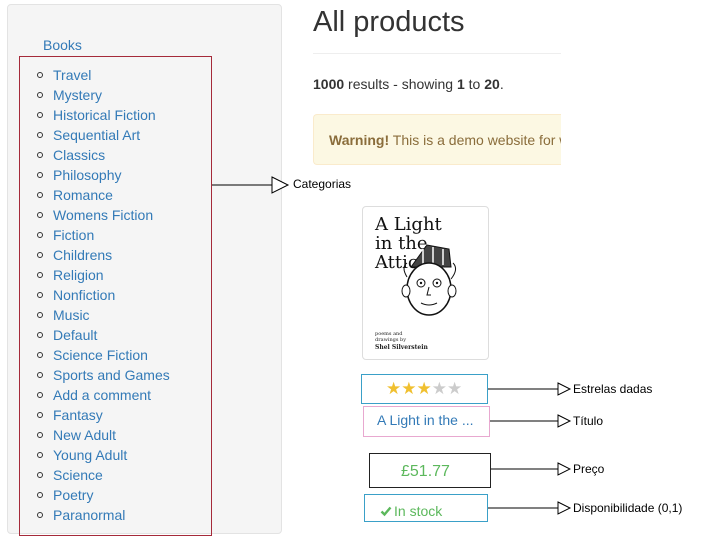  What do you see at coordinates (329, 84) in the screenshot?
I see `results-total: 1000` at bounding box center [329, 84].